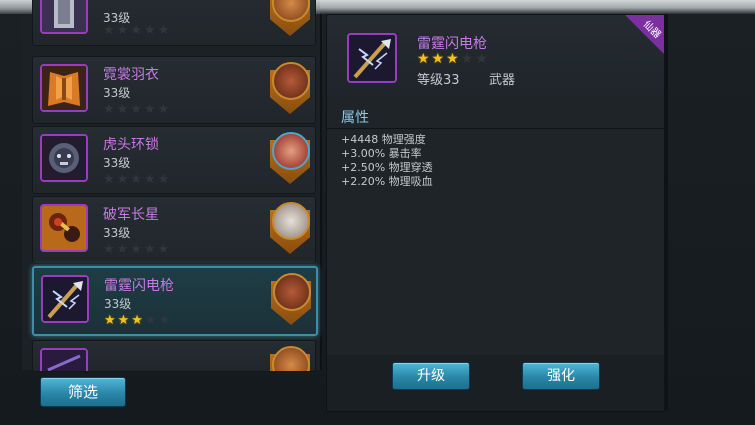 Image resolution: width=755 pixels, height=425 pixels. I want to click on item-name: 霓裳羽衣, so click(131, 75).